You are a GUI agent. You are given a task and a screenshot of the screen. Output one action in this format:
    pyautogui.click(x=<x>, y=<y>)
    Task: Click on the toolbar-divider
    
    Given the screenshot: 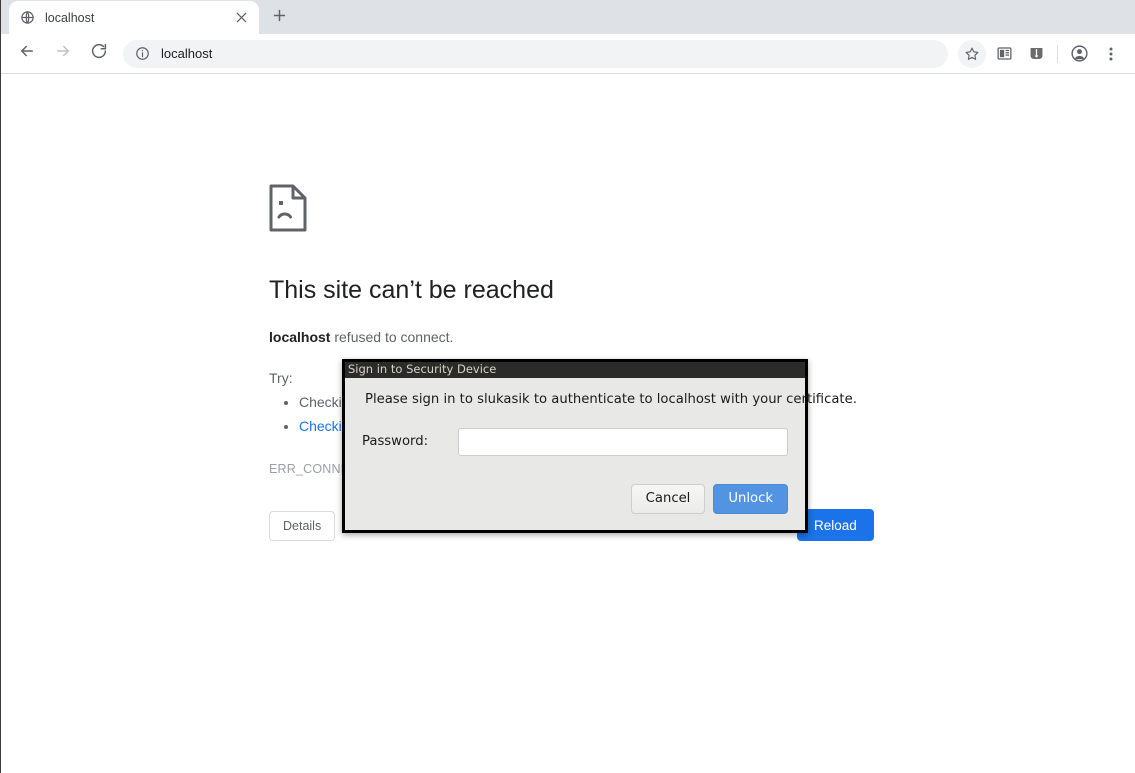 What is the action you would take?
    pyautogui.click(x=1057, y=53)
    